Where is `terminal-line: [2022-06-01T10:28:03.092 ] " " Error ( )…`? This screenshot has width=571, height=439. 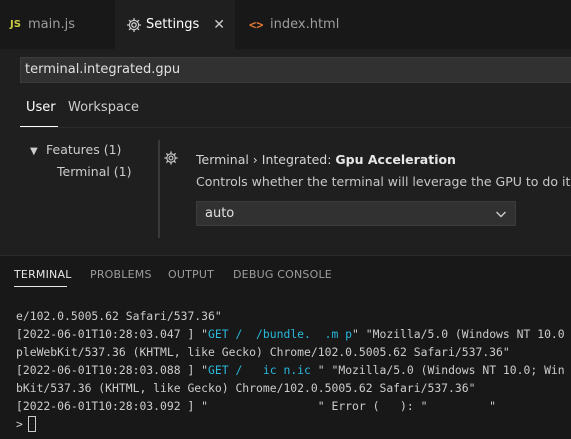 terminal-line: [2022-06-01T10:28:03.092 ] " " Error ( )… is located at coordinates (256, 406).